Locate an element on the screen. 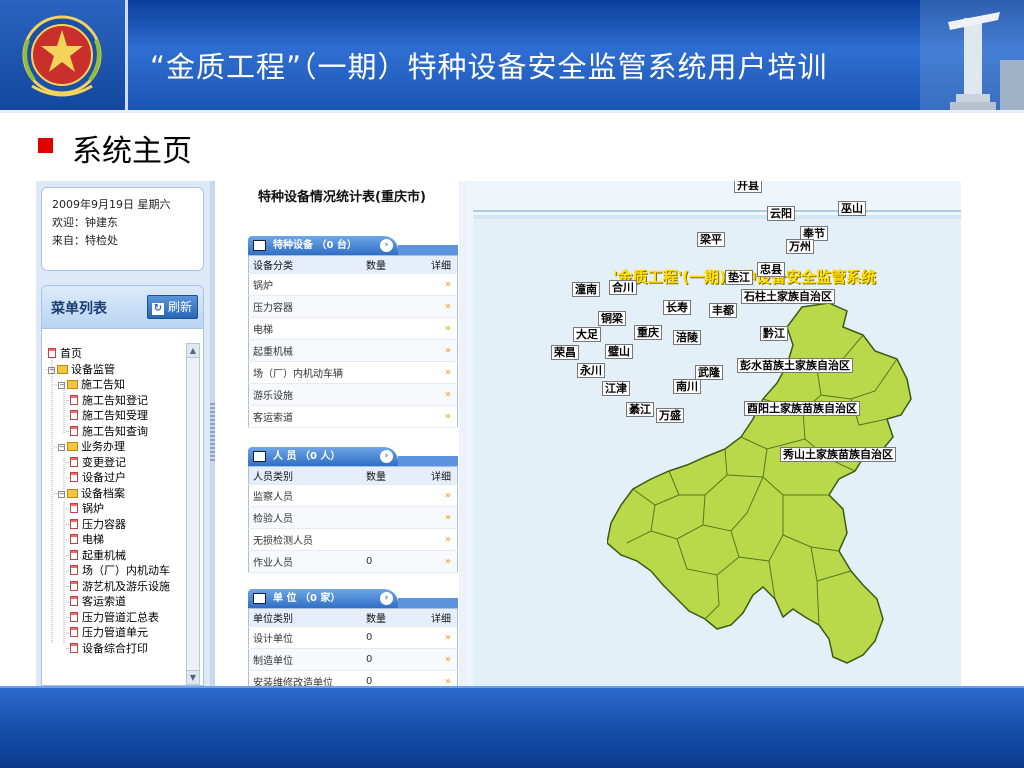  tree-item-label: 游艺机及游乐设施 is located at coordinates (126, 586).